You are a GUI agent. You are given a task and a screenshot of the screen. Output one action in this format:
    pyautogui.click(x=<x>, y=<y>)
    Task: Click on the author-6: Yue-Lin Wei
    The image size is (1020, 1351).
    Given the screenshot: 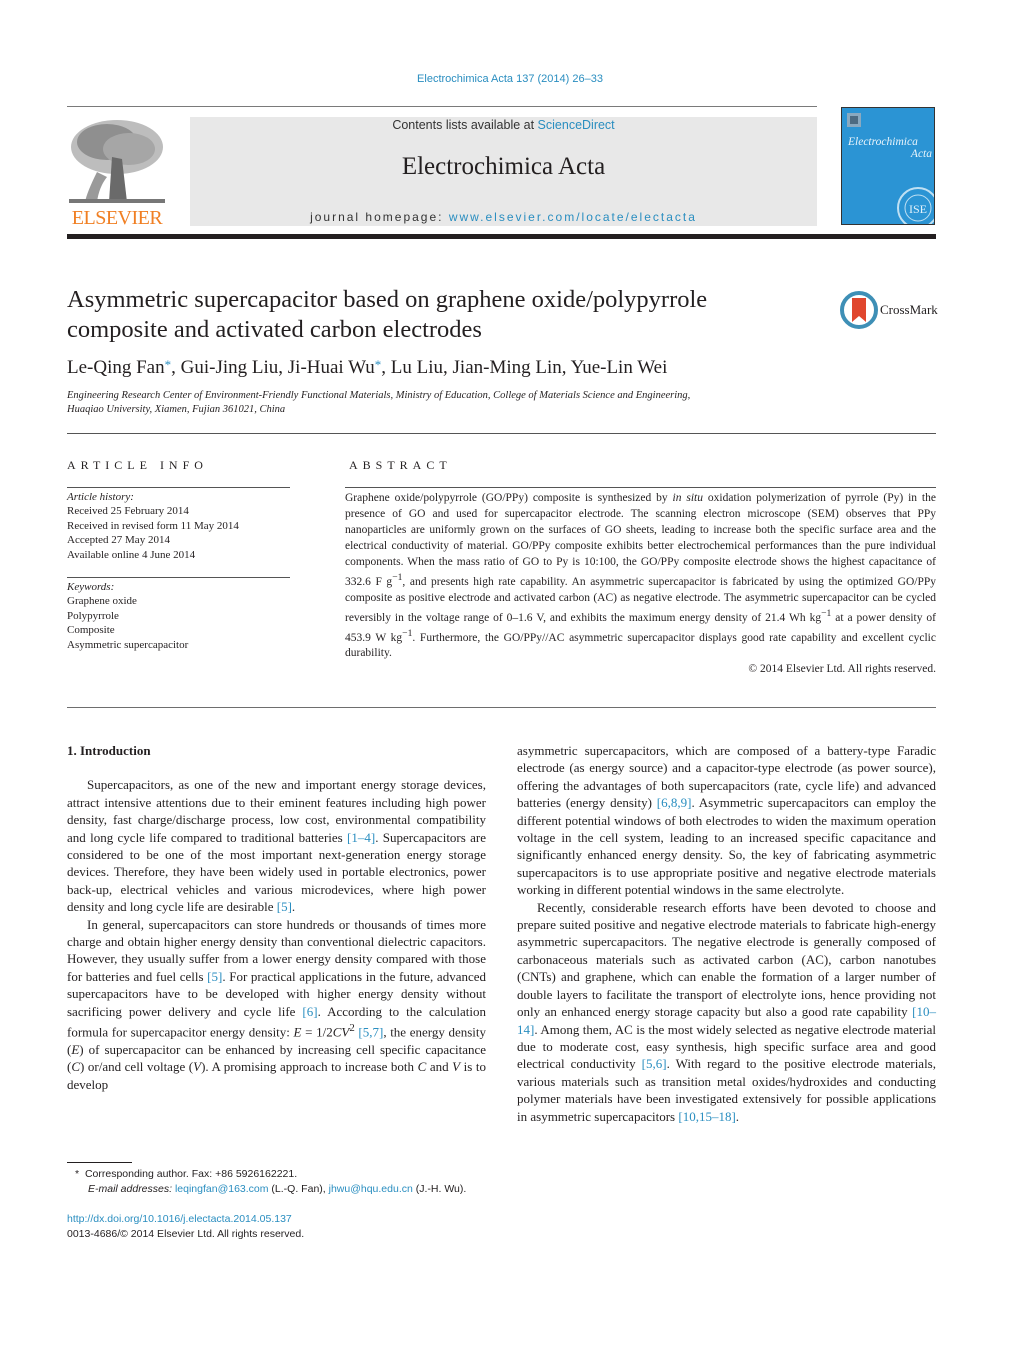 What is the action you would take?
    pyautogui.click(x=619, y=367)
    